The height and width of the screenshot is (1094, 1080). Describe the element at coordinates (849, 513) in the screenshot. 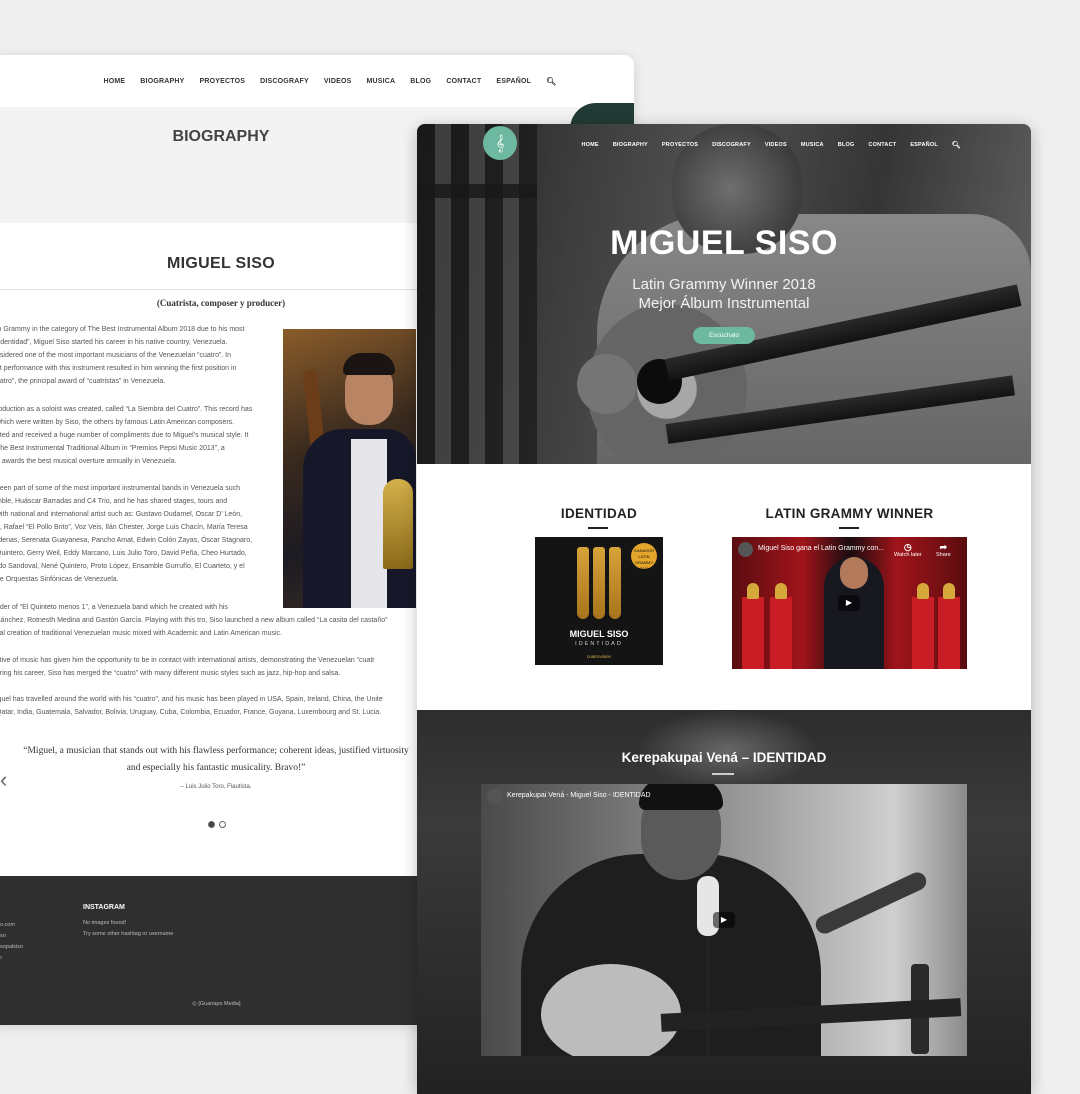

I see `grammy-heading: LATIN GRAMMY WINNER` at that location.